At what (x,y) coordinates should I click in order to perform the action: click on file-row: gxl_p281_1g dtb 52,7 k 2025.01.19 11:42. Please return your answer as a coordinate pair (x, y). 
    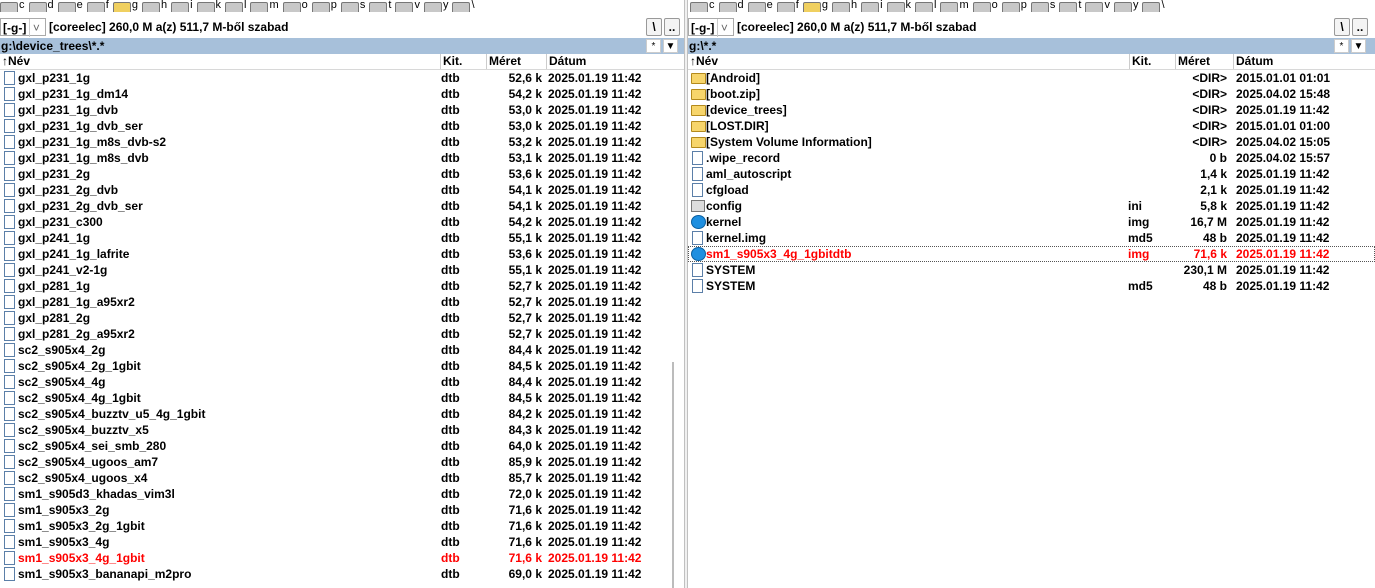
    Looking at the image, I should click on (342, 286).